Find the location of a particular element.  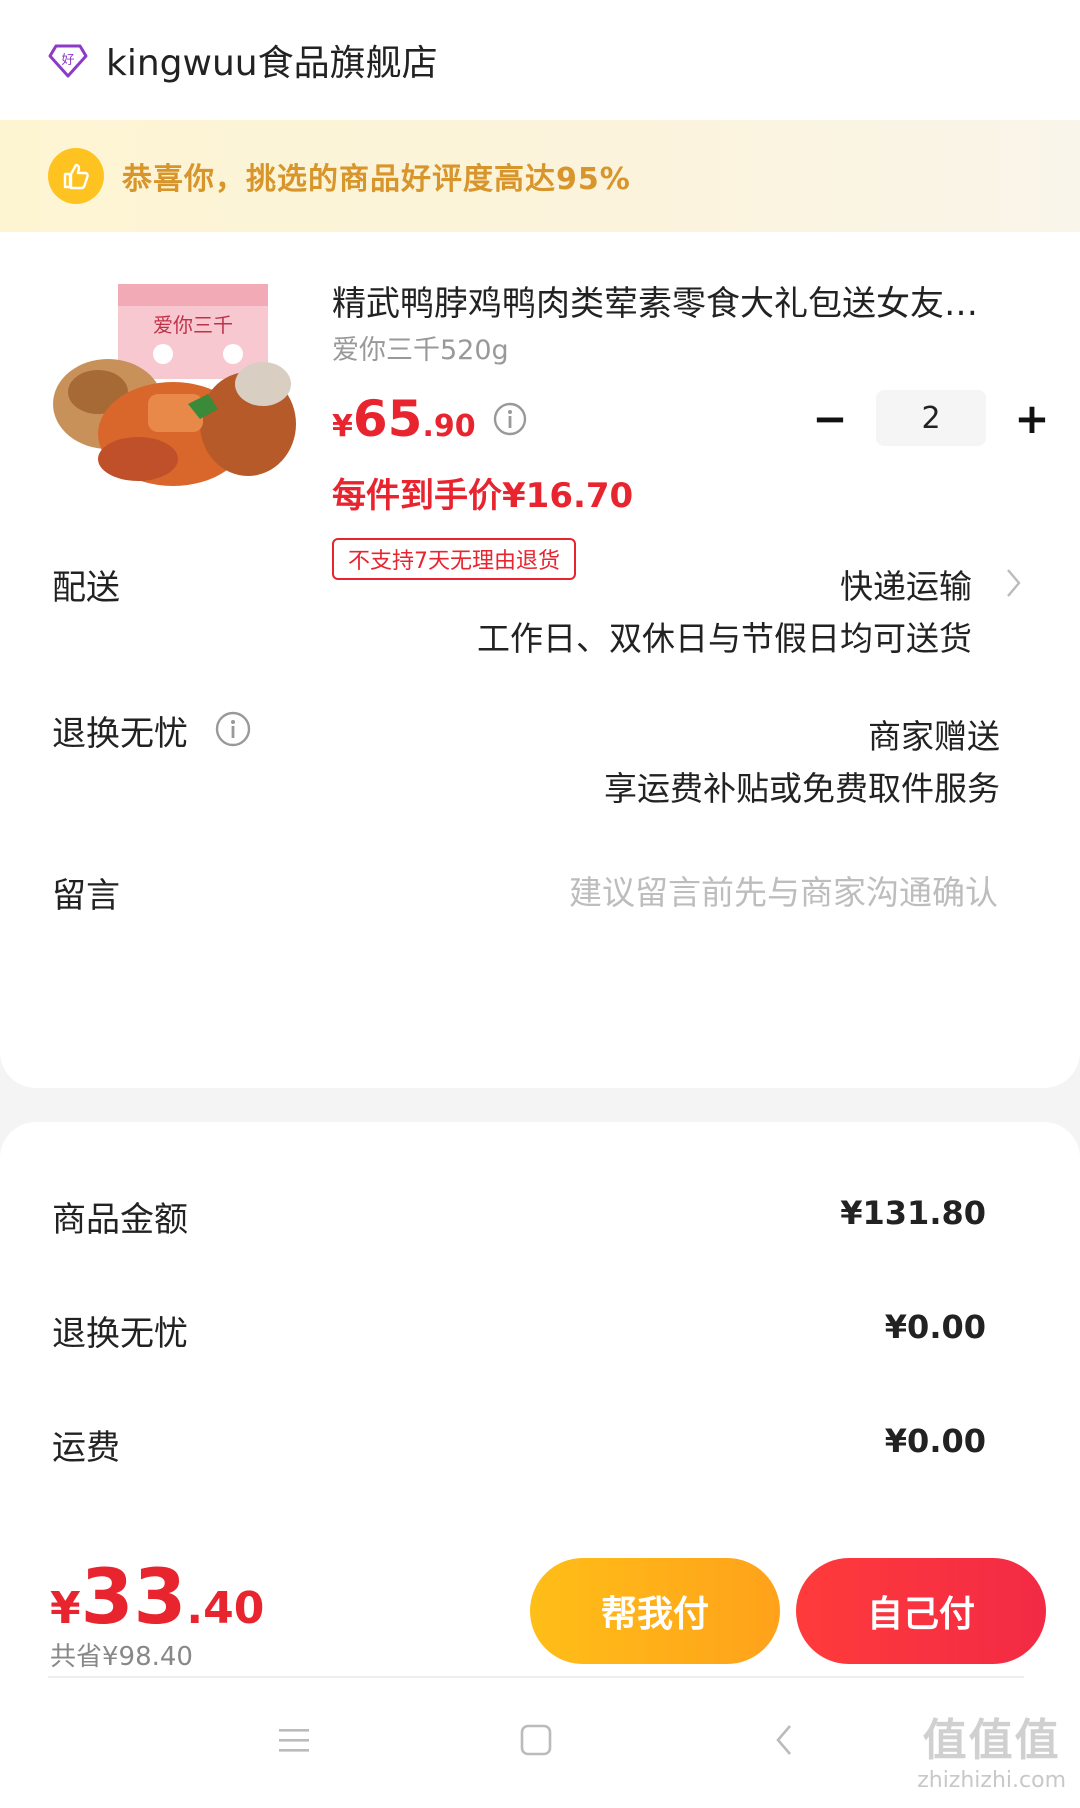

shipping-fee-label: 运费 is located at coordinates (86, 1448).